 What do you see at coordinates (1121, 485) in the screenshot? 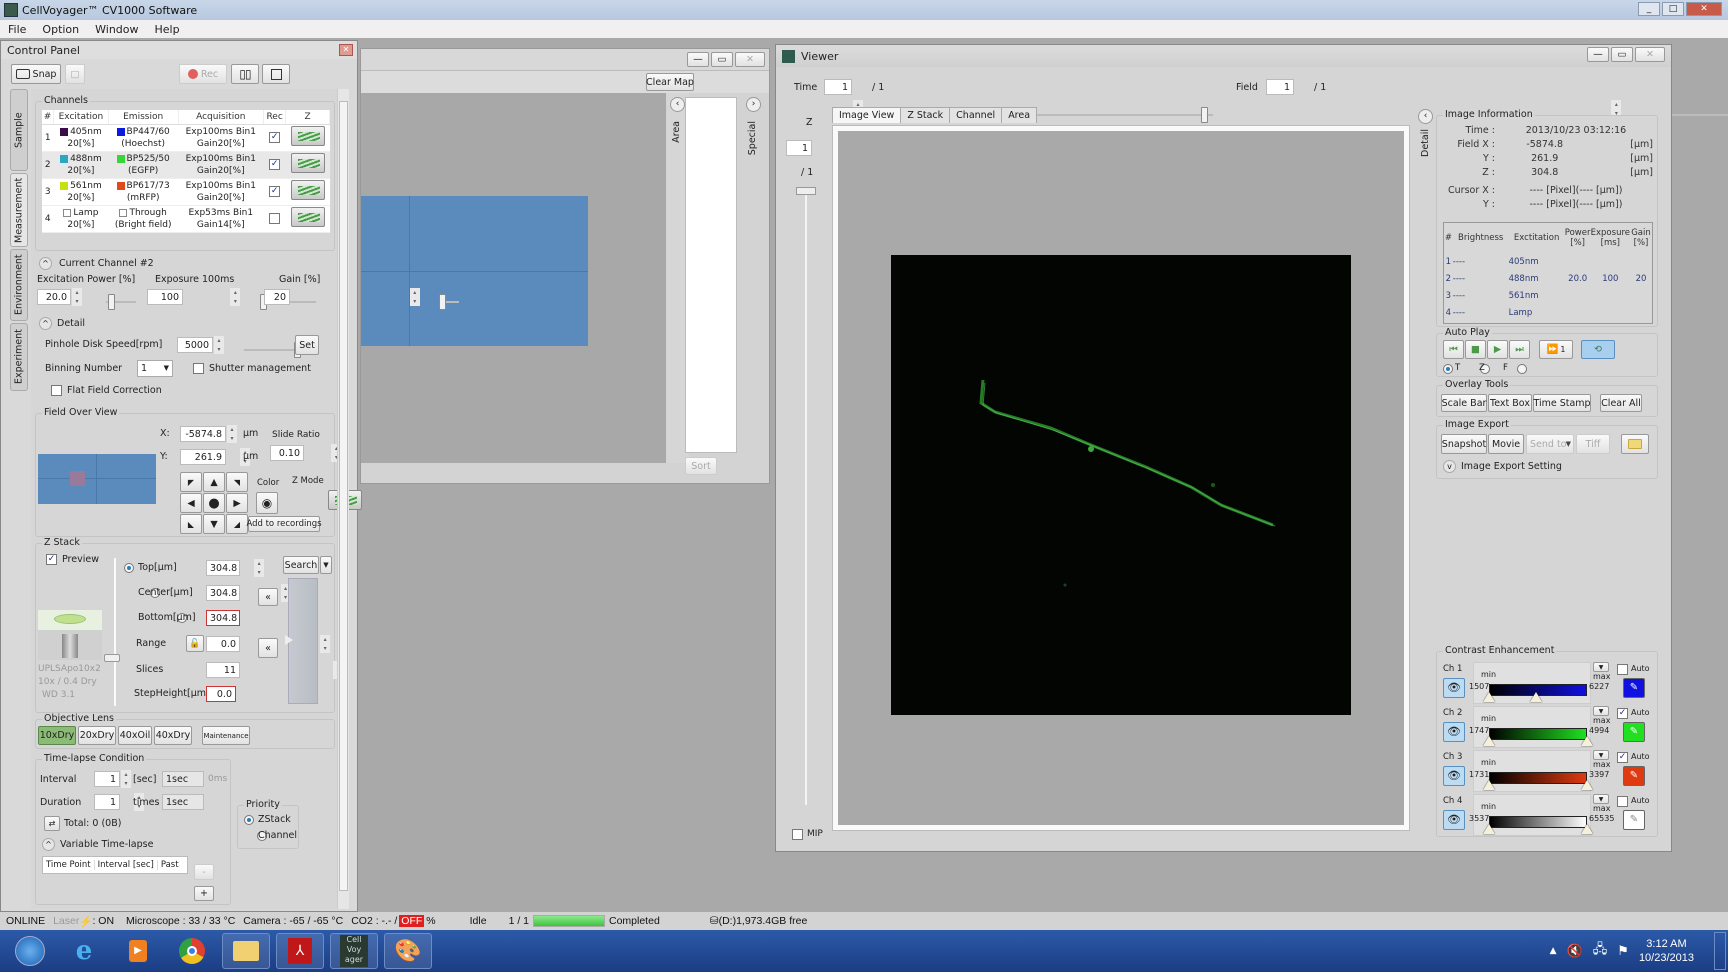
I see `microscope-image` at bounding box center [1121, 485].